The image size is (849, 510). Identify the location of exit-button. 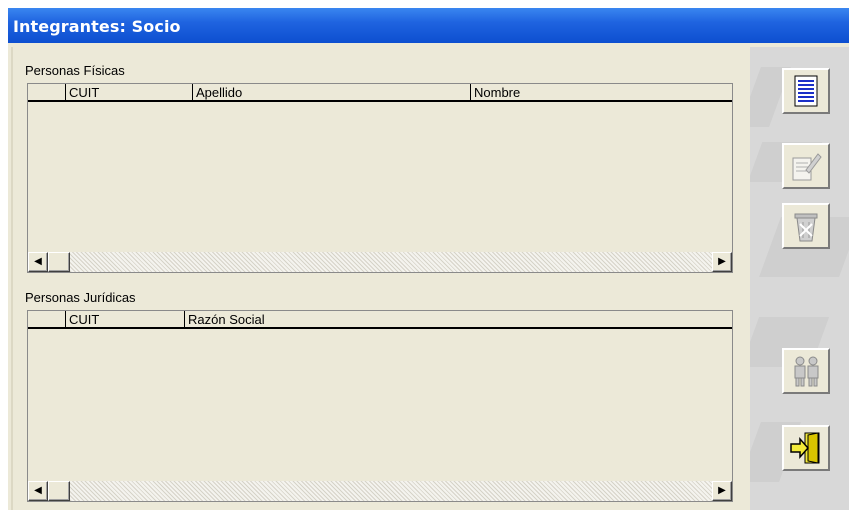
(806, 448).